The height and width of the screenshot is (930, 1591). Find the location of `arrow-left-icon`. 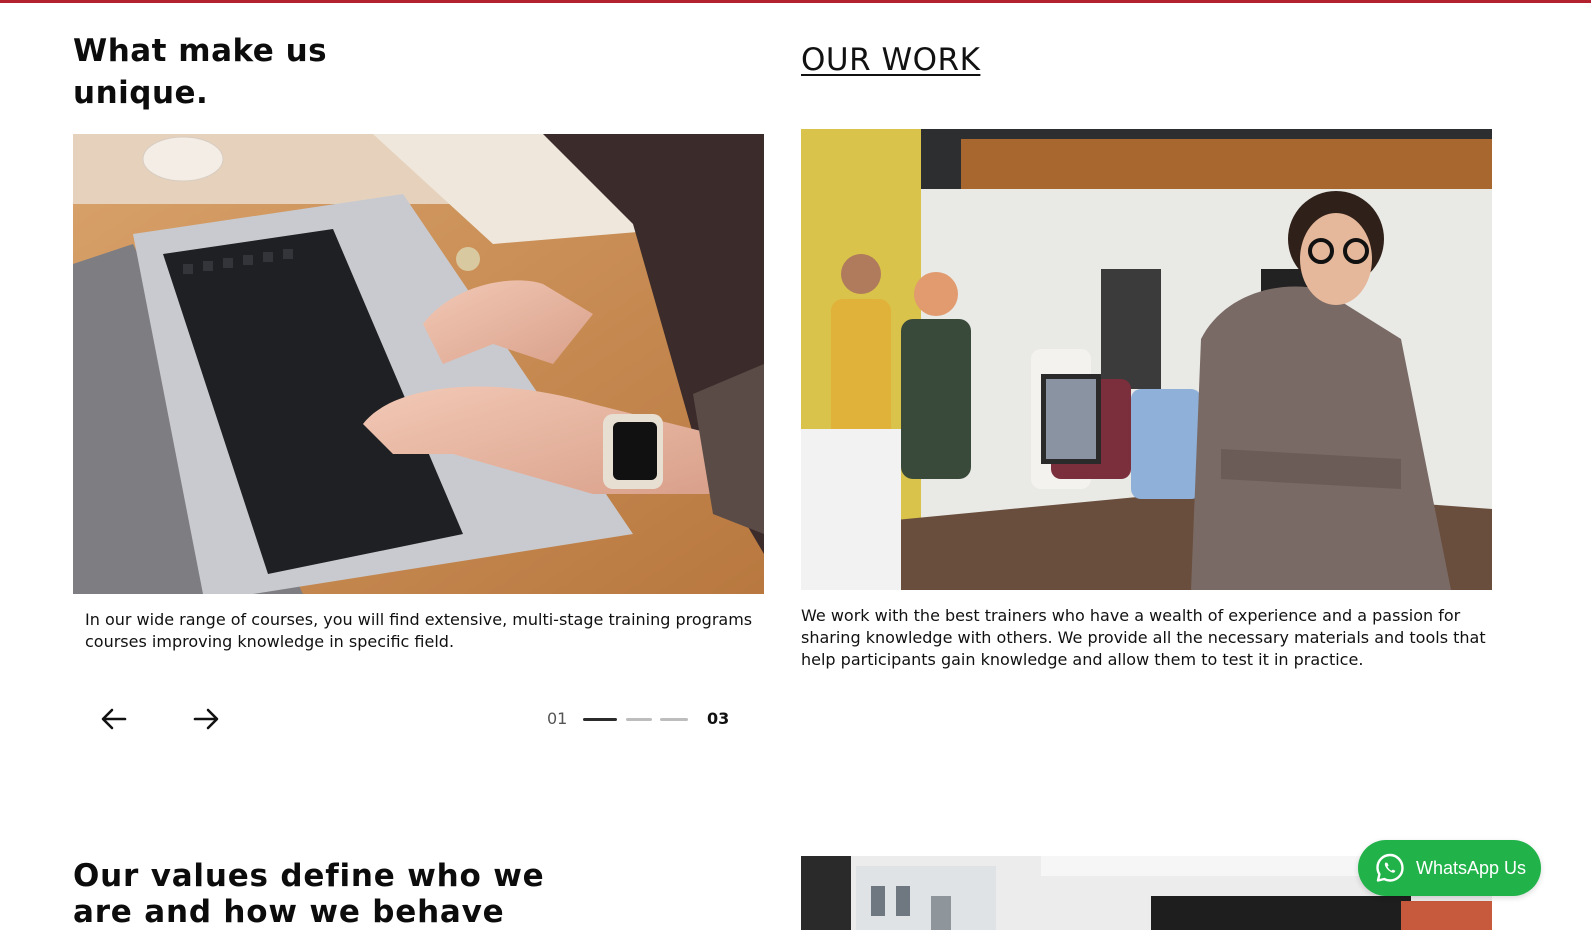

arrow-left-icon is located at coordinates (114, 719).